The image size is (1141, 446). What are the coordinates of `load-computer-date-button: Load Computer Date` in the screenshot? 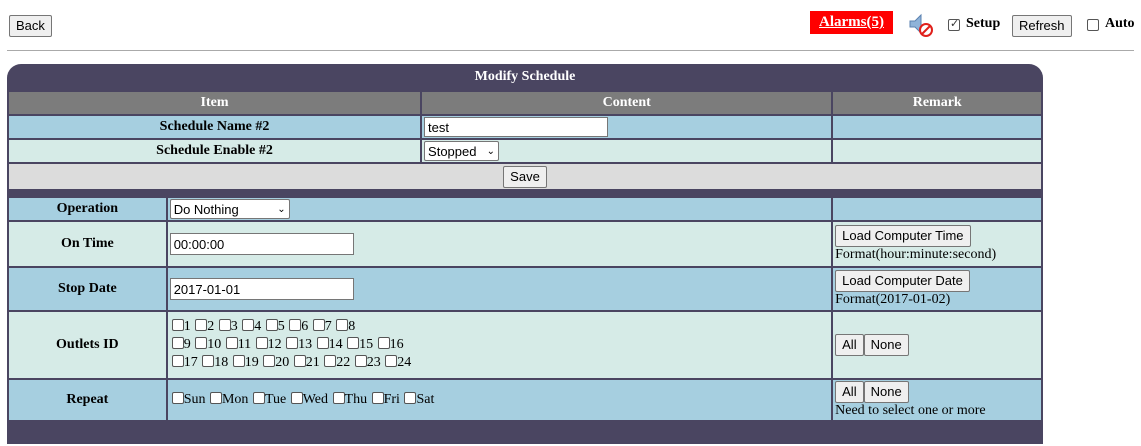 It's located at (902, 281).